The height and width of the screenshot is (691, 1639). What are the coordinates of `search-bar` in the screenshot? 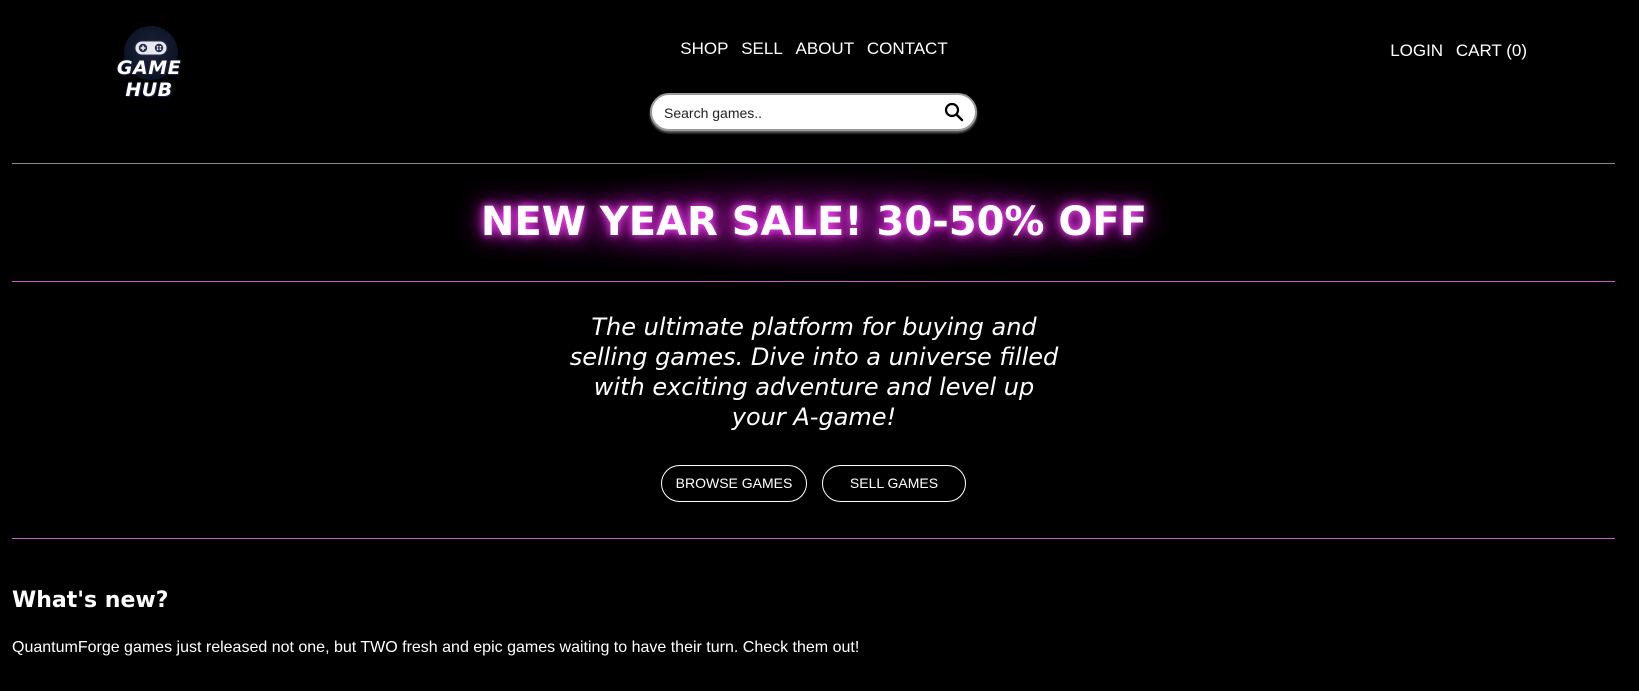 It's located at (813, 112).